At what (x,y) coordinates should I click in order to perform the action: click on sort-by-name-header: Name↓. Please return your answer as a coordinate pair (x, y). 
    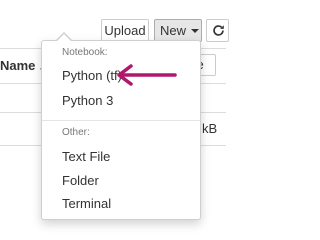
    Looking at the image, I should click on (22, 65).